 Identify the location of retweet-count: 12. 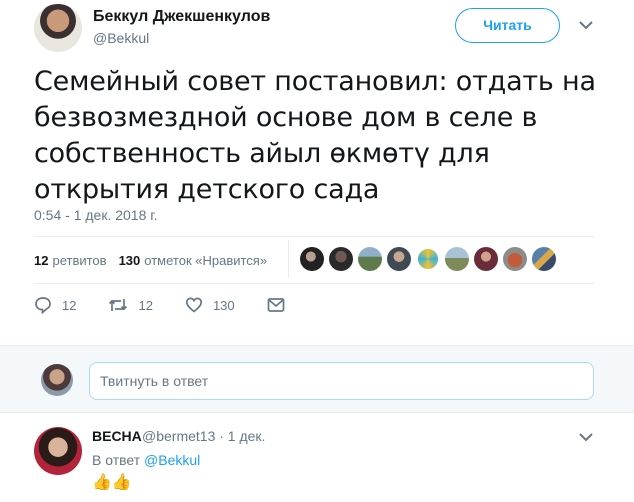
(145, 305).